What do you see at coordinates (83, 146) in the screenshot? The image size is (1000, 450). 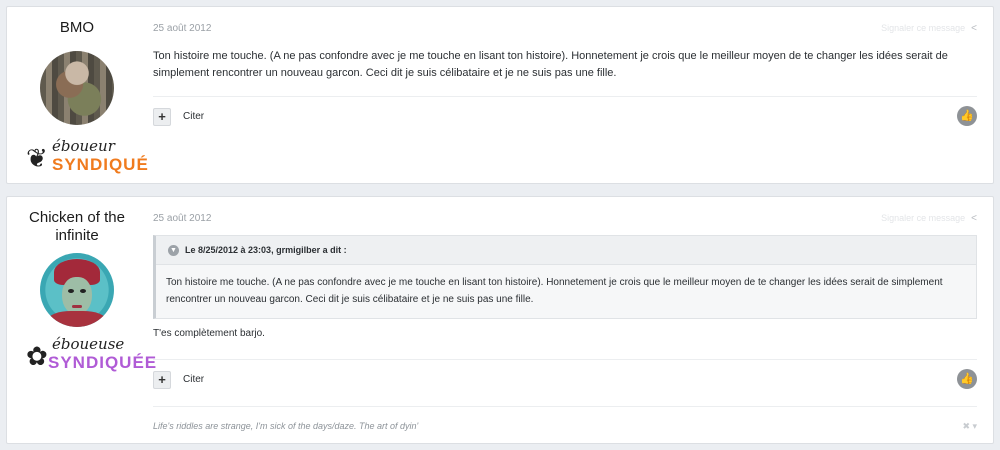 I see `badge-top-text: éboueur` at bounding box center [83, 146].